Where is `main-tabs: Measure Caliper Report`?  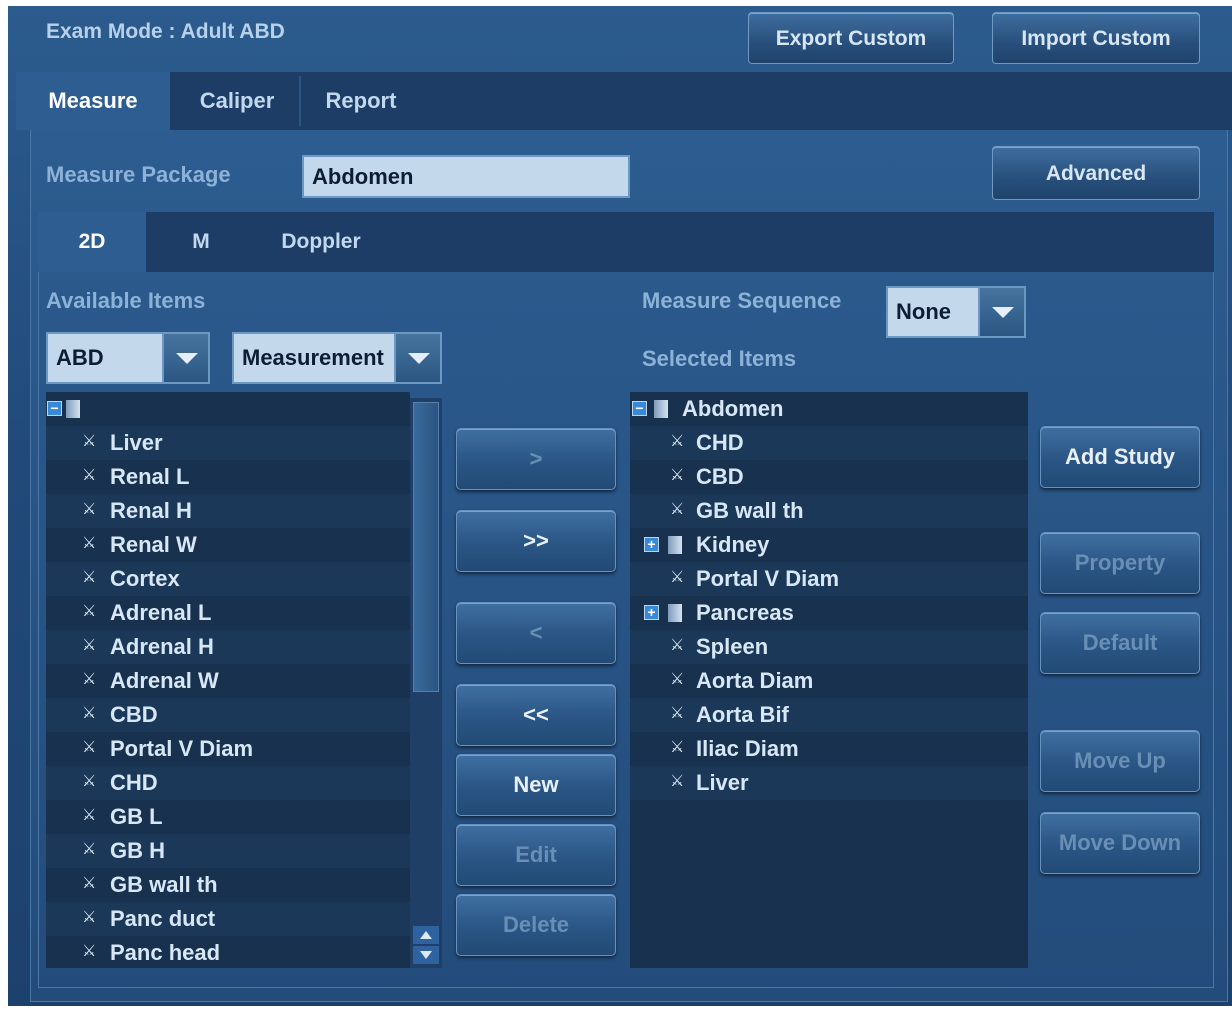
main-tabs: Measure Caliper Report is located at coordinates (624, 101).